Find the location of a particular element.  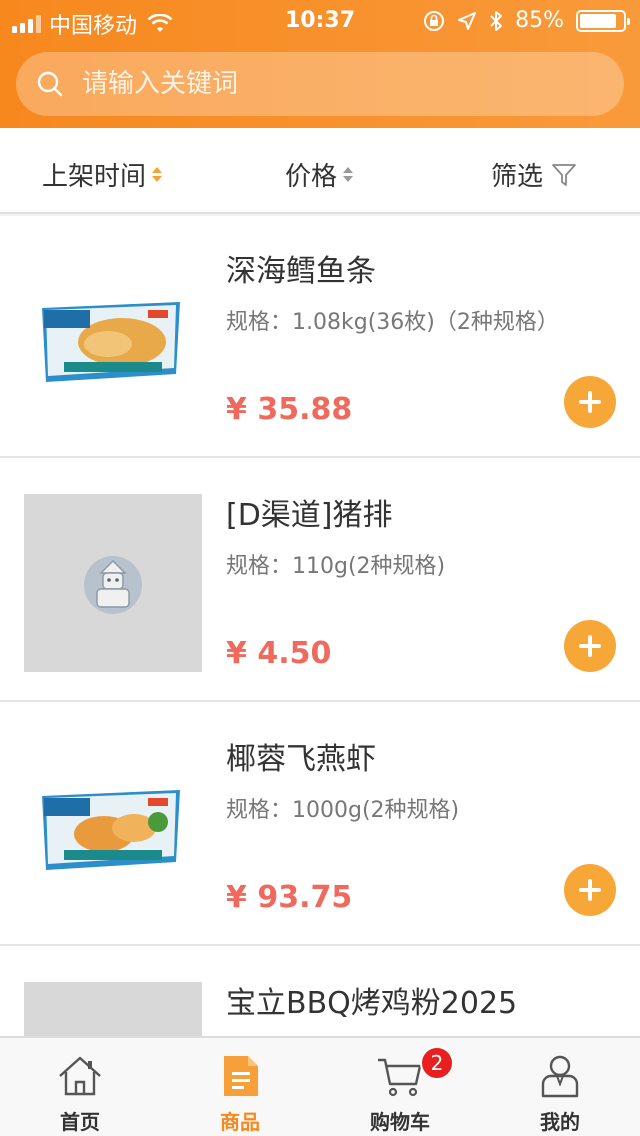

battery-icon is located at coordinates (603, 20).